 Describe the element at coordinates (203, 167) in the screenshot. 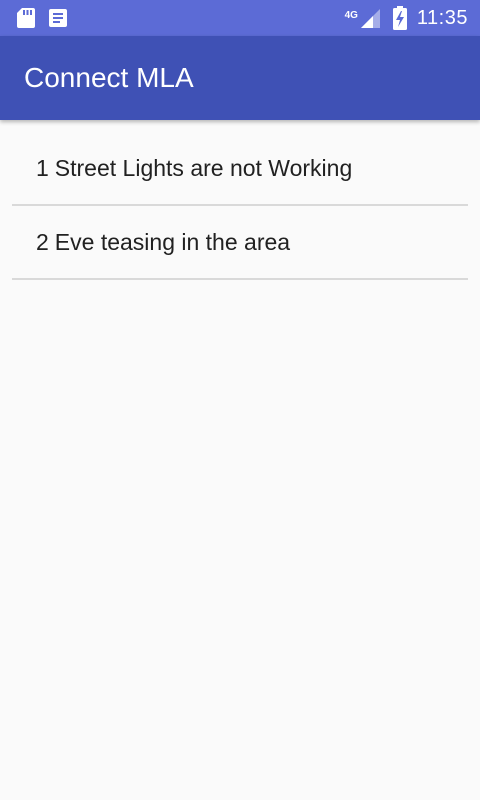

I see `issue-title: Street Lights are not Working` at that location.